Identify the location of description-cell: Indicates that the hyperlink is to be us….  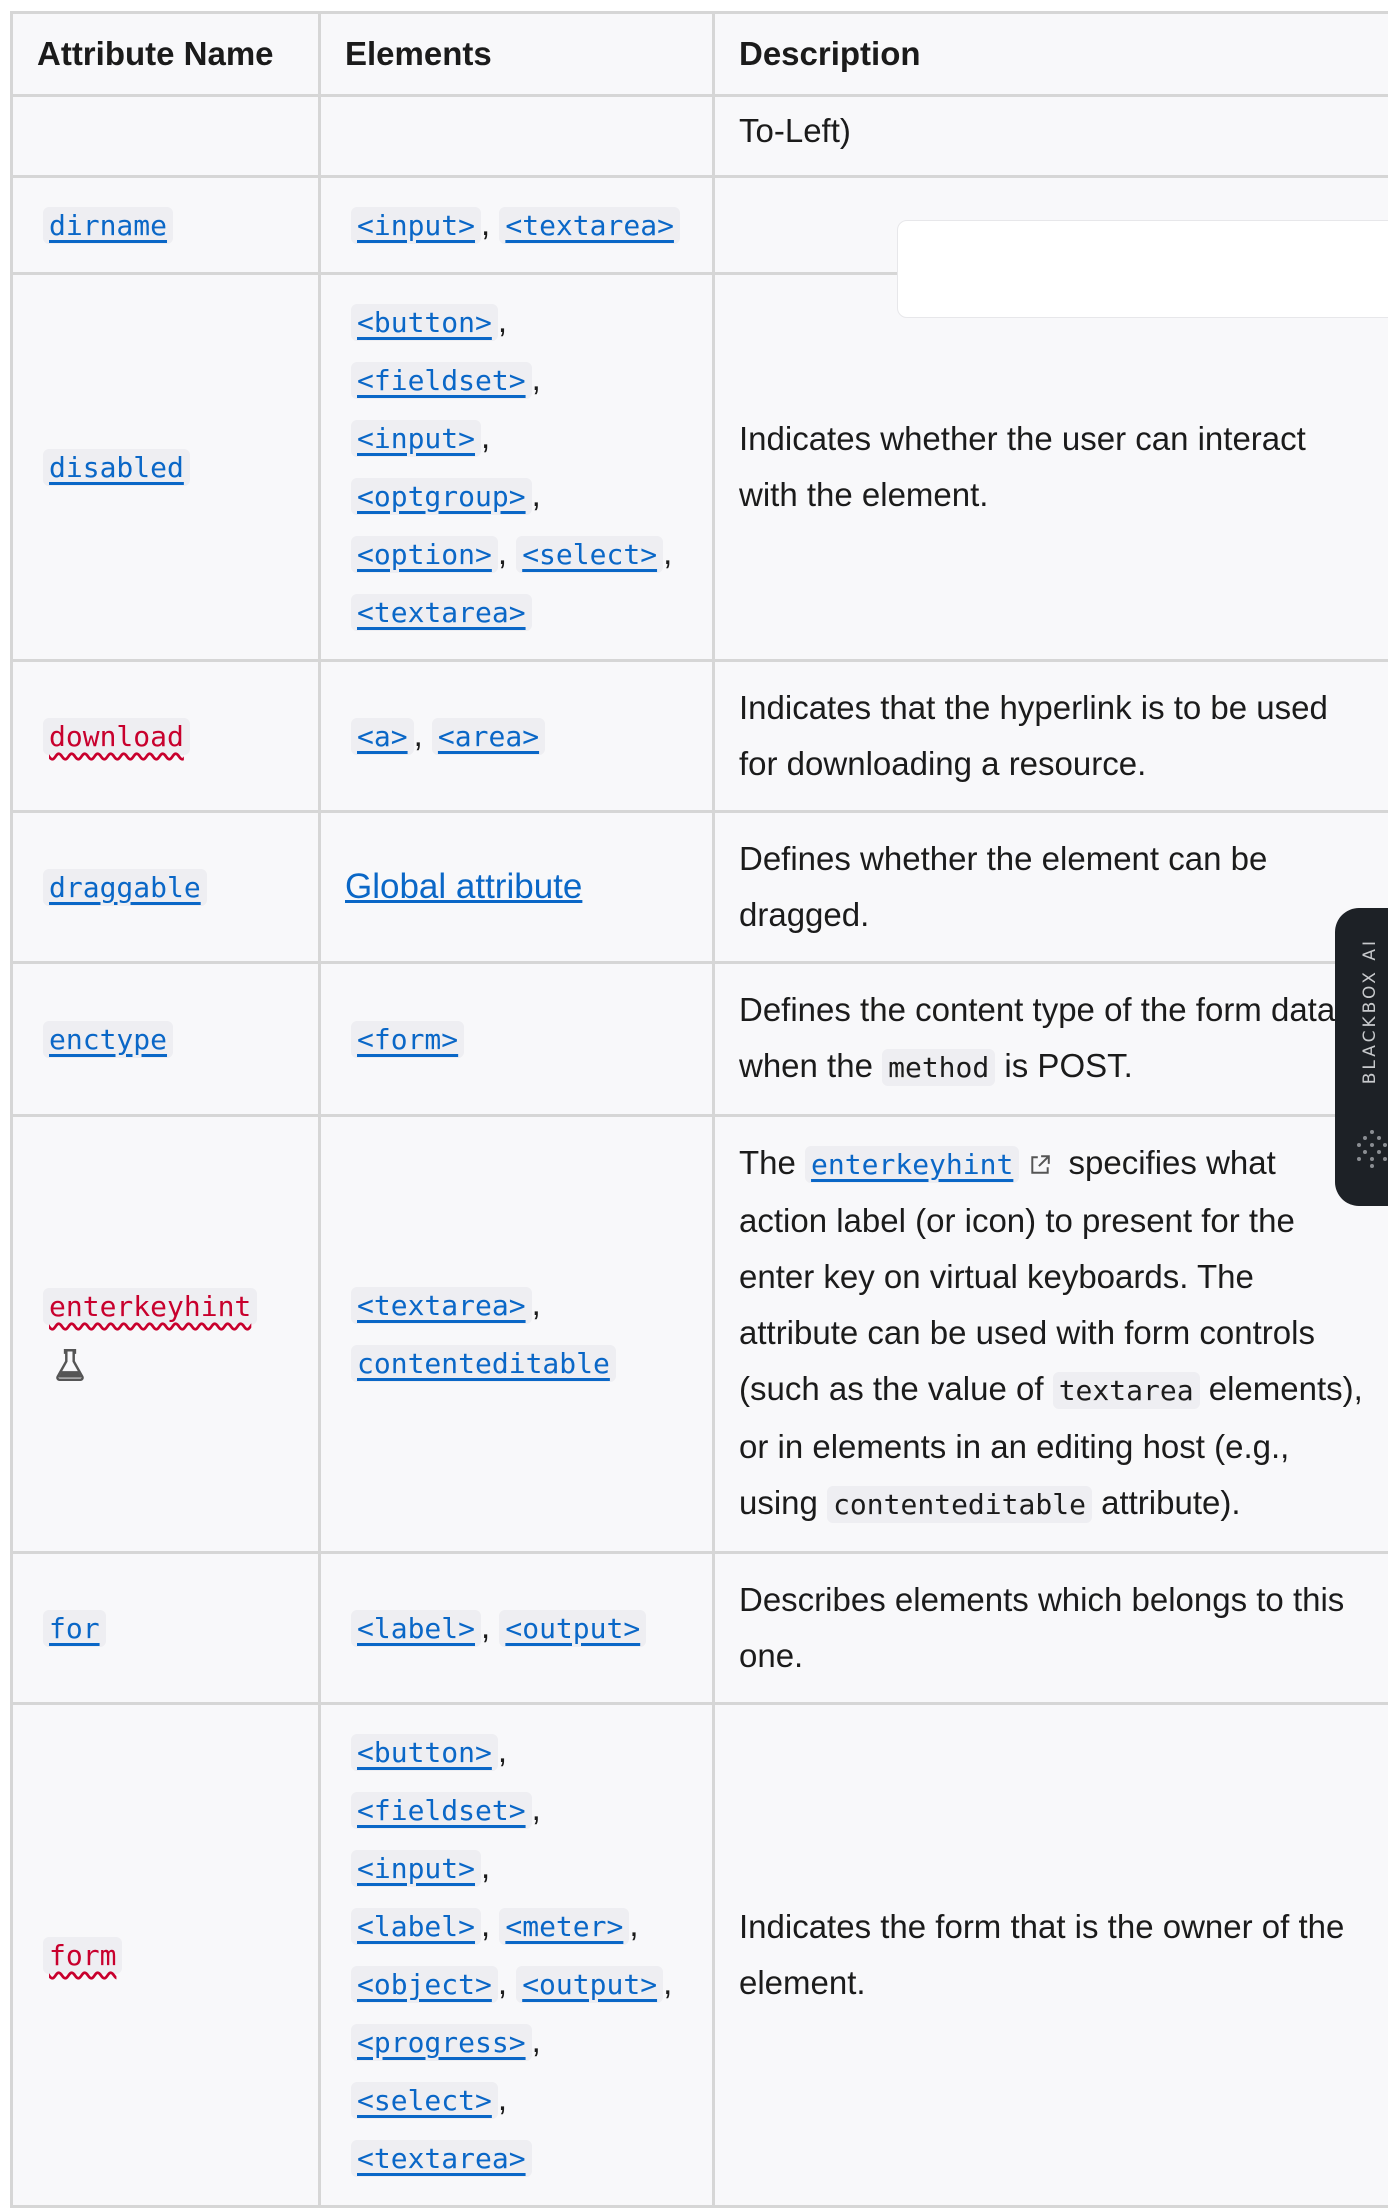
(1051, 736).